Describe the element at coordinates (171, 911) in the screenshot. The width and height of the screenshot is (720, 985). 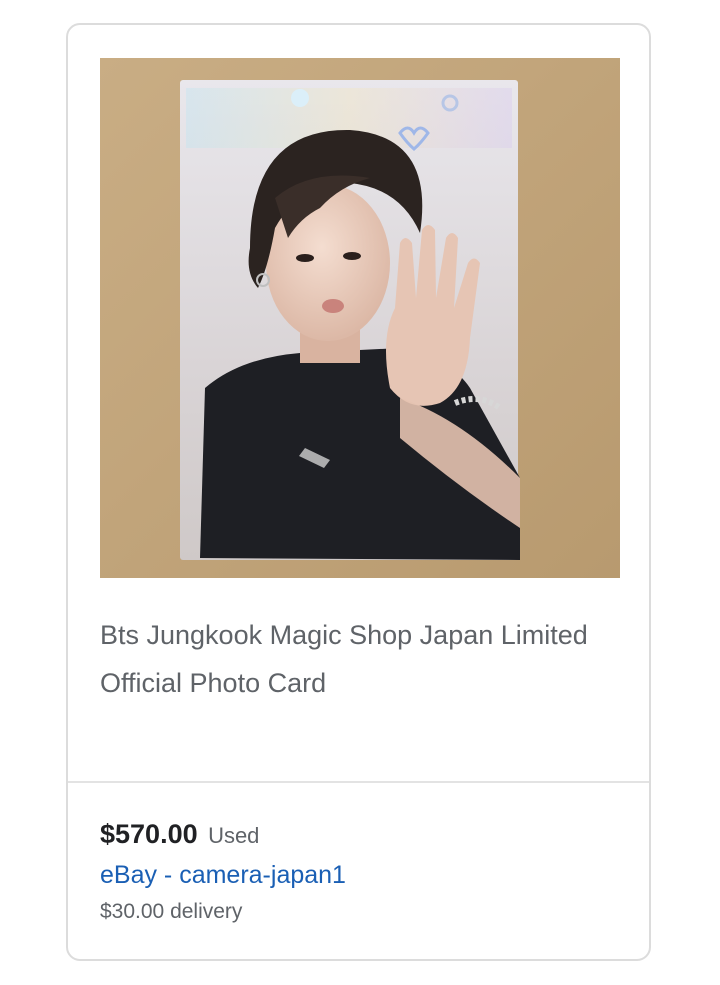
I see `delivery-cost: $30.00 delivery` at that location.